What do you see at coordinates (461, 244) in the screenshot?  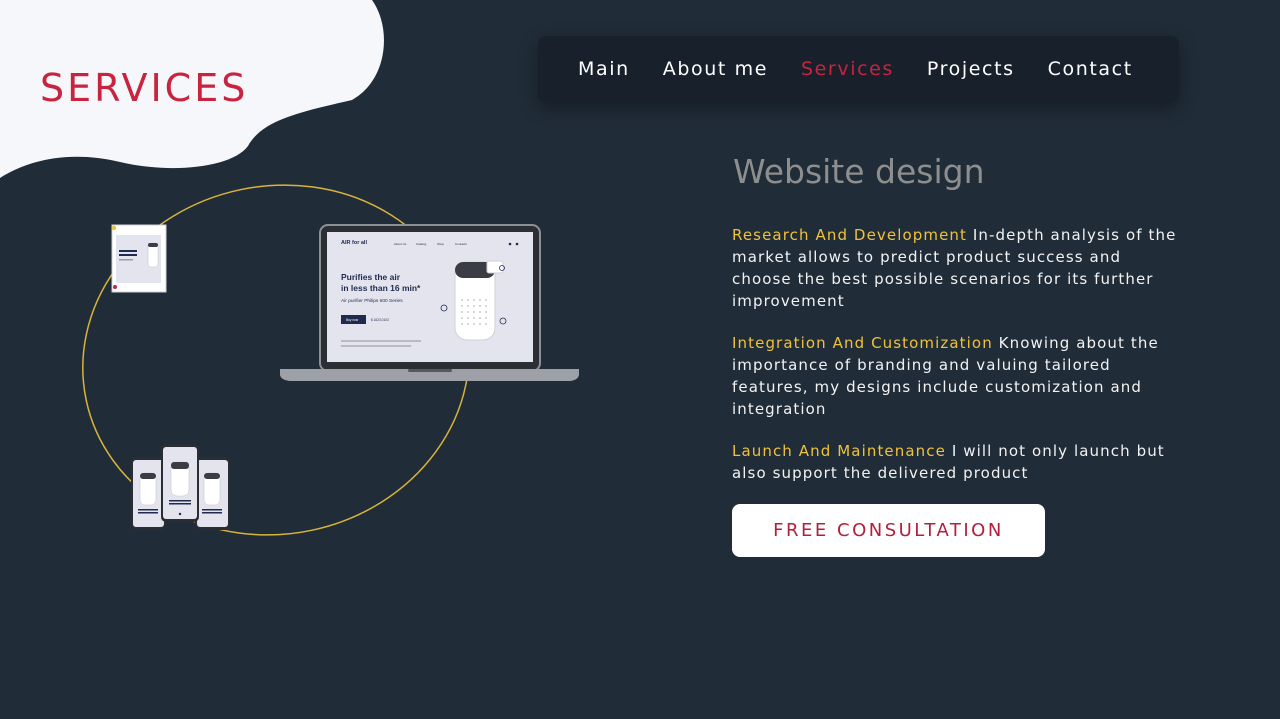 I see `mockup-nav-4: Contacts` at bounding box center [461, 244].